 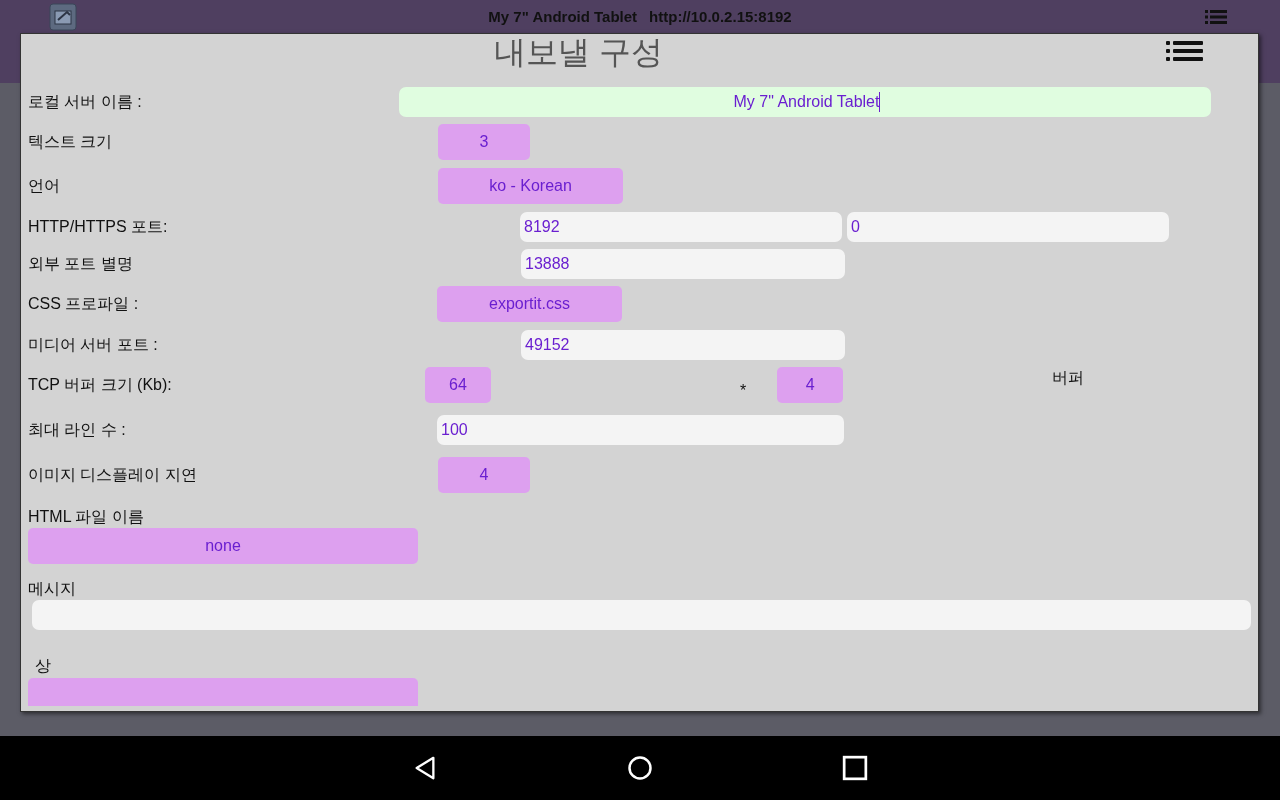 I want to click on dropdown-button: exportit.css, so click(x=529, y=304).